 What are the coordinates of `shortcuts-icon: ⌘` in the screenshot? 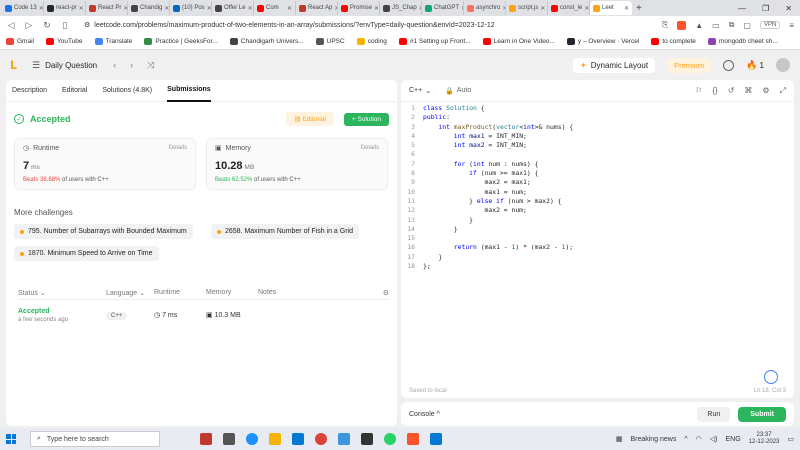 It's located at (748, 91).